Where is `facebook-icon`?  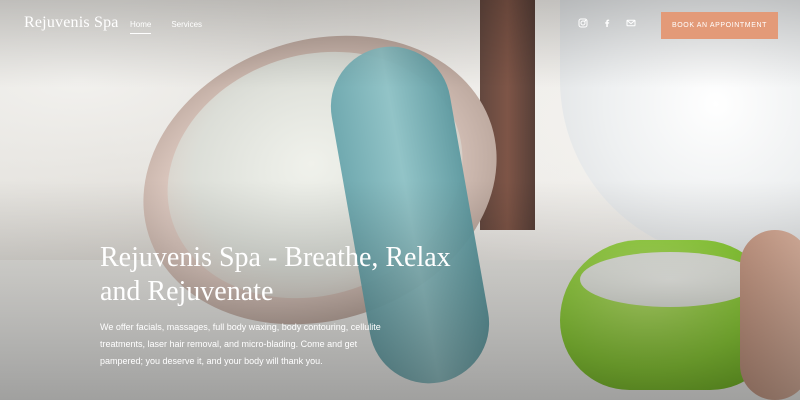
facebook-icon is located at coordinates (607, 23).